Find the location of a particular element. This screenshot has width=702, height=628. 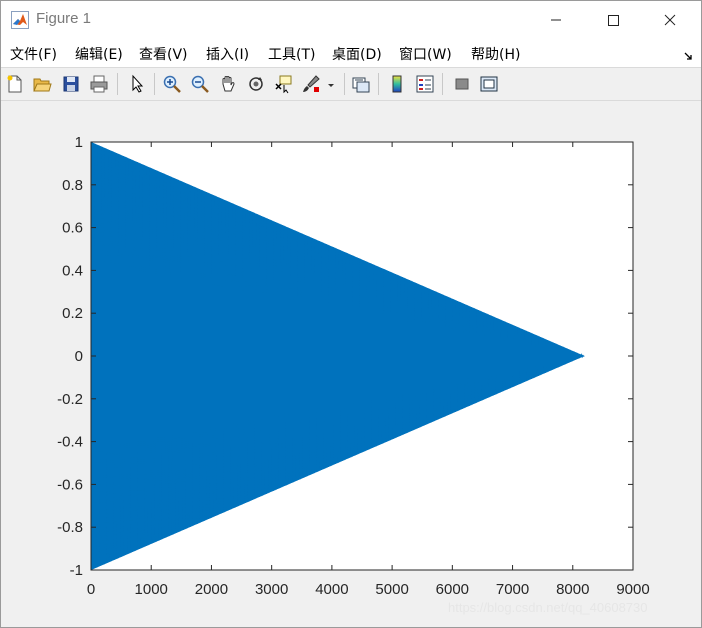

zoom-in-icon is located at coordinates (172, 84).